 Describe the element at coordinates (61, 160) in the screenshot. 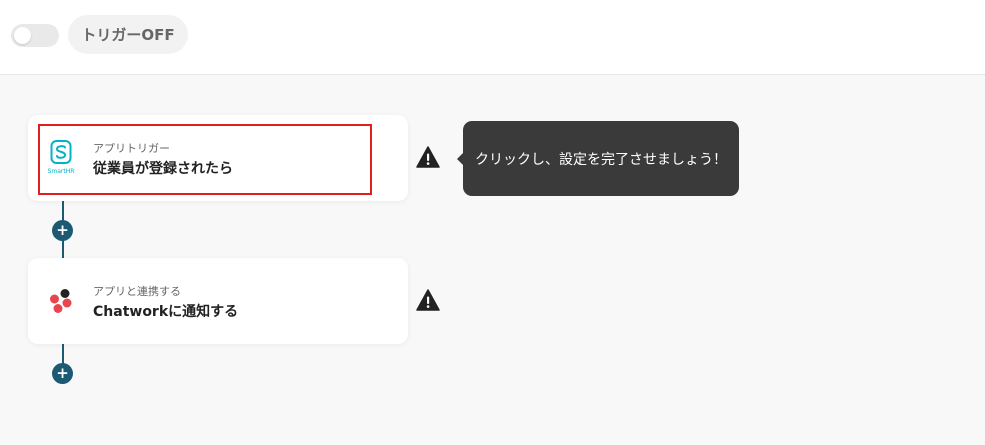

I see `smarthr-logo-icon: SmartHR` at that location.